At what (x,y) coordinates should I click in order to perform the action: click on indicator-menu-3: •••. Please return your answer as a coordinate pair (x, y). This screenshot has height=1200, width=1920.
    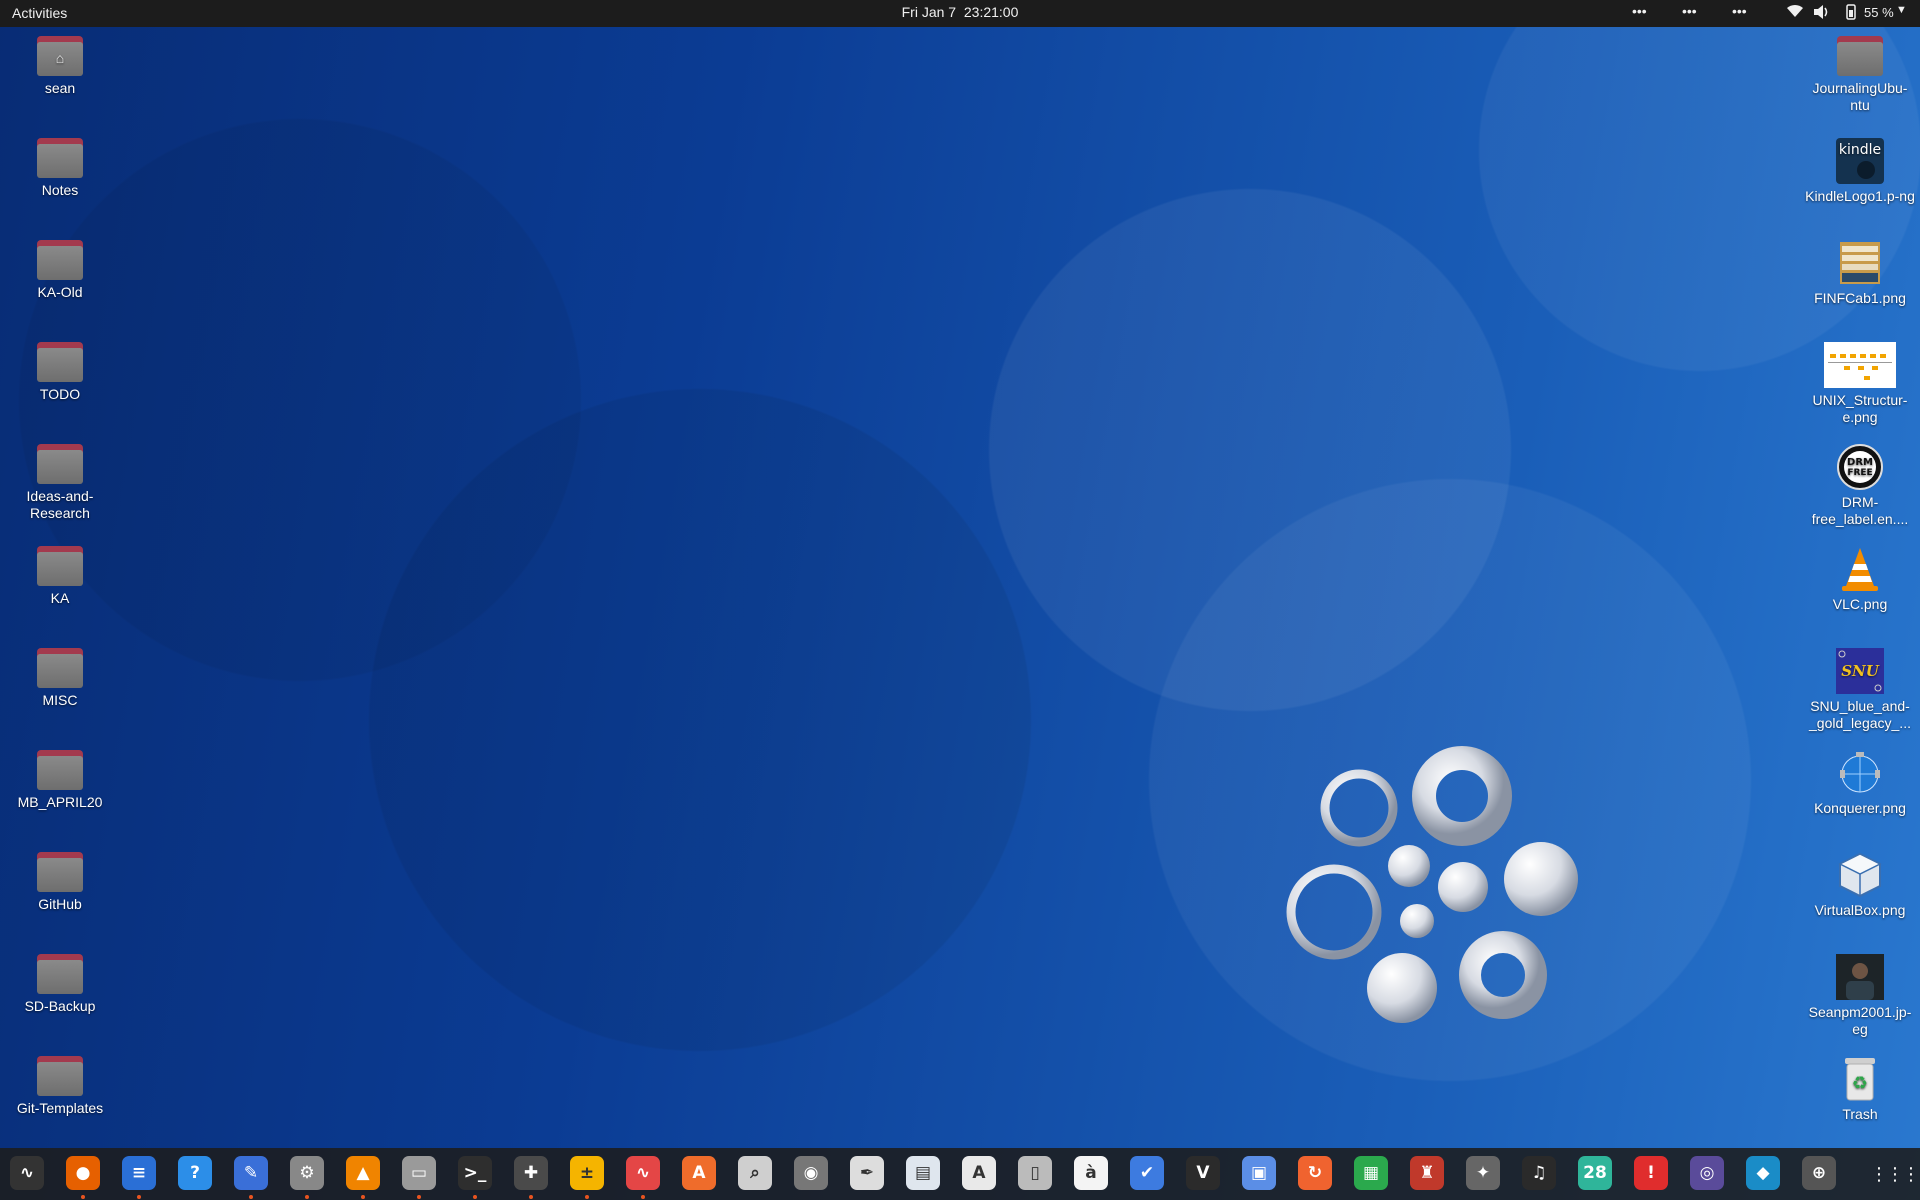
    Looking at the image, I should click on (1739, 11).